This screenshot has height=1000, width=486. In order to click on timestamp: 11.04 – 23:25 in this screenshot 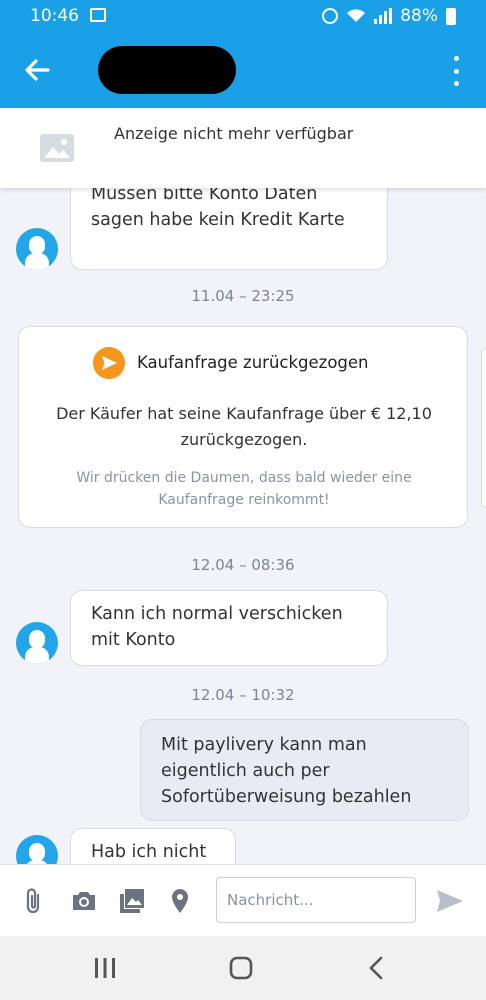, I will do `click(243, 296)`.